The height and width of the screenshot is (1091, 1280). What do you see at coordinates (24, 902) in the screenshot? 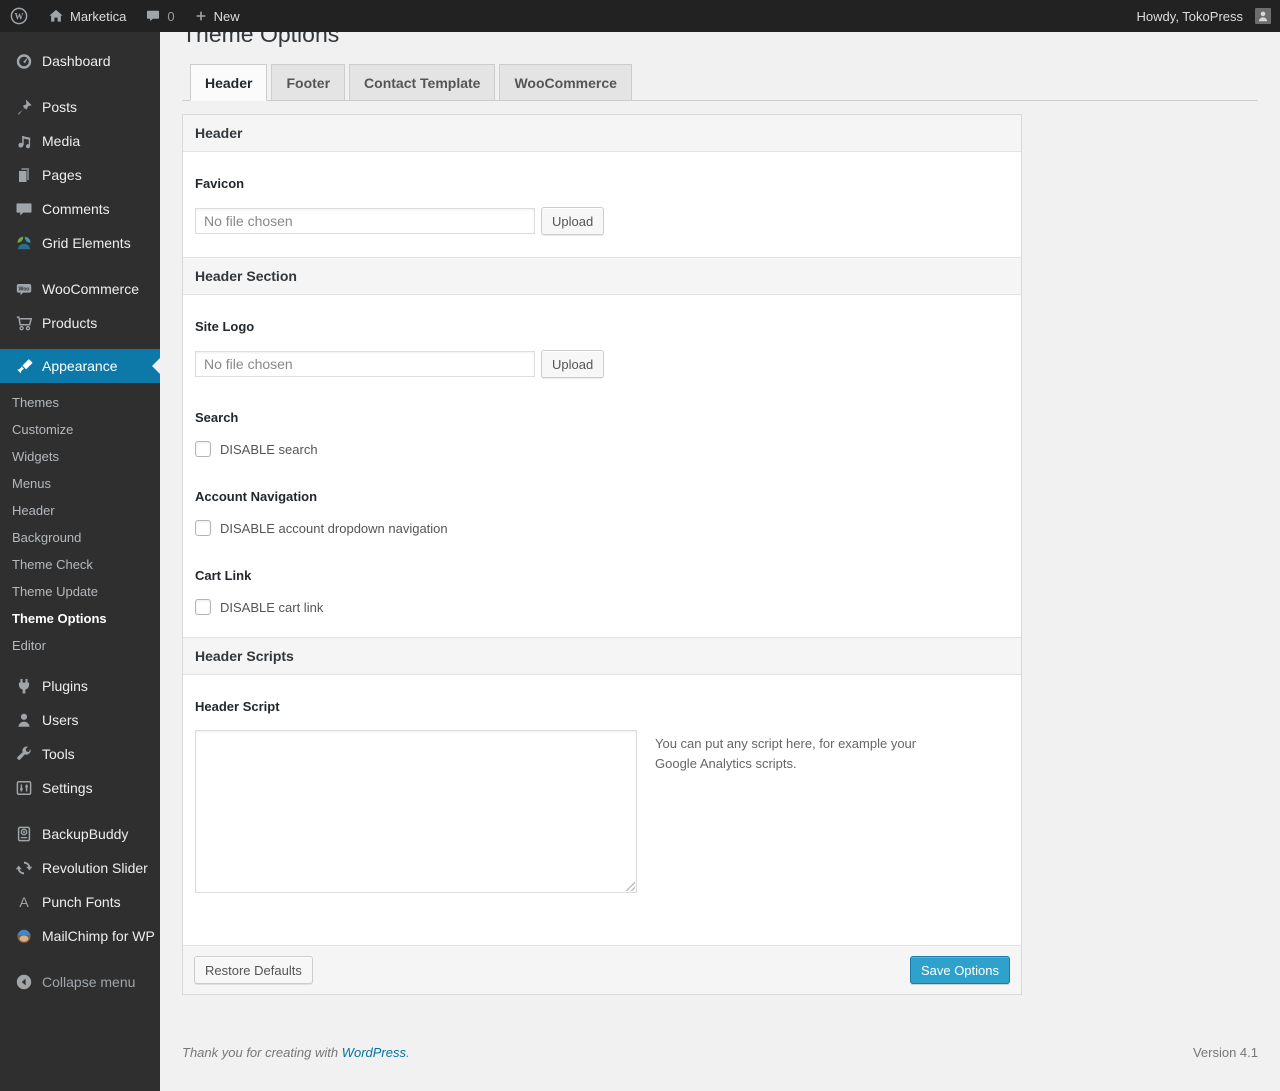
I see `svg-text: A` at bounding box center [24, 902].